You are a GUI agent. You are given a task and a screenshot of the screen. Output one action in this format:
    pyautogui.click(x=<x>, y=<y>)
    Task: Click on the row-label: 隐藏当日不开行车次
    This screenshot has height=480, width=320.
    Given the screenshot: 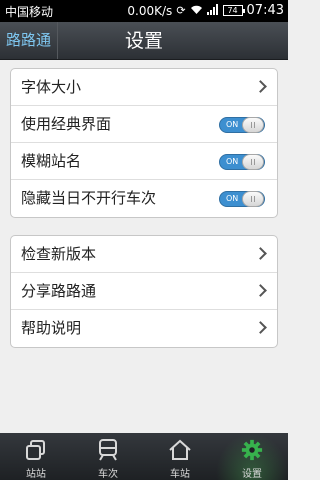 What is the action you would take?
    pyautogui.click(x=89, y=198)
    